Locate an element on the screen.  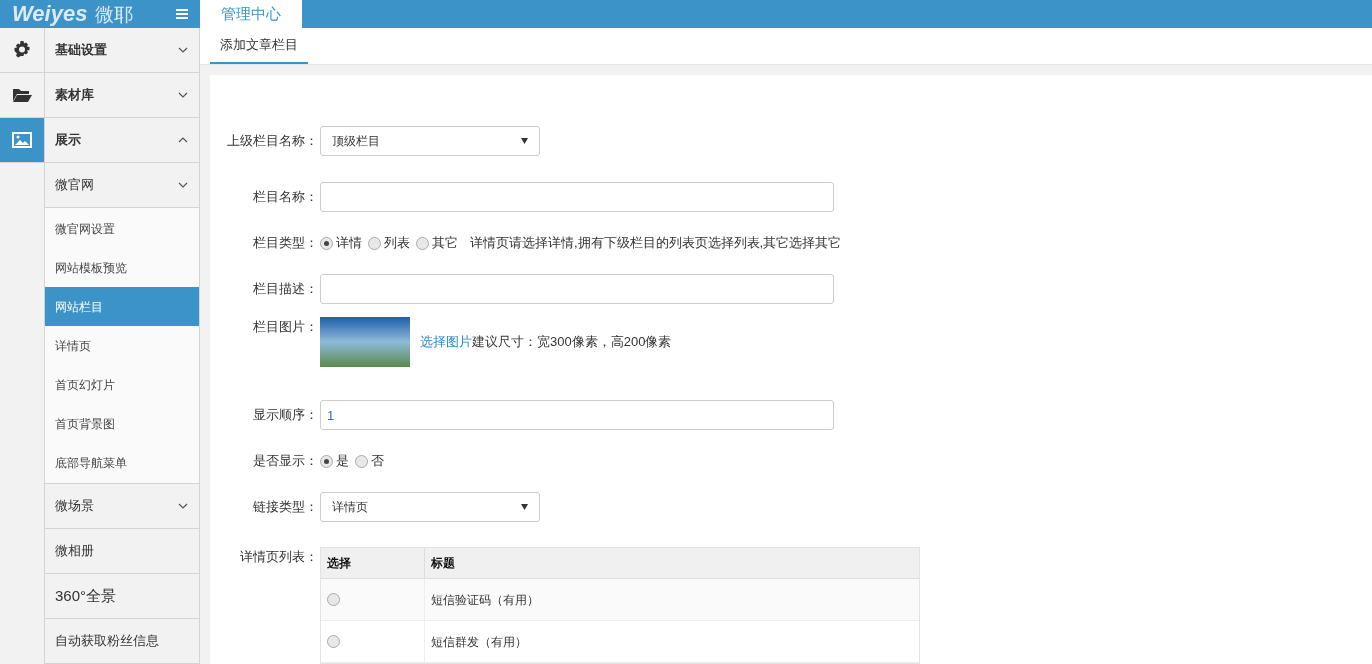
radio-label: 列表 is located at coordinates (397, 243).